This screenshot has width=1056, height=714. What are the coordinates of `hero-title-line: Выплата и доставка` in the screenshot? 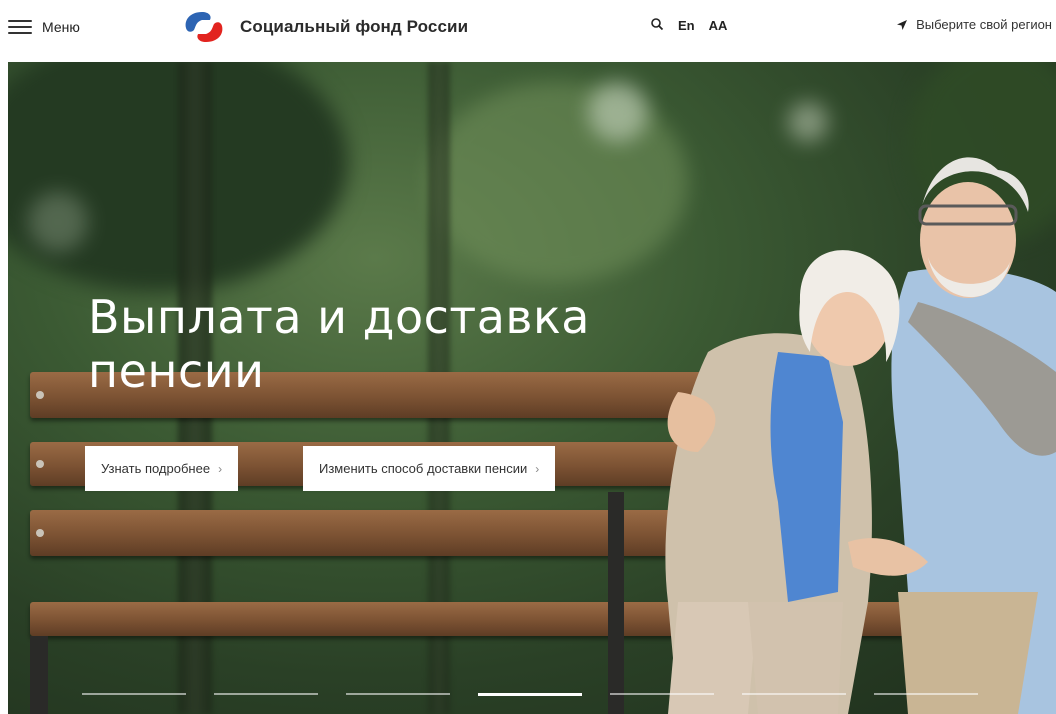 It's located at (339, 317).